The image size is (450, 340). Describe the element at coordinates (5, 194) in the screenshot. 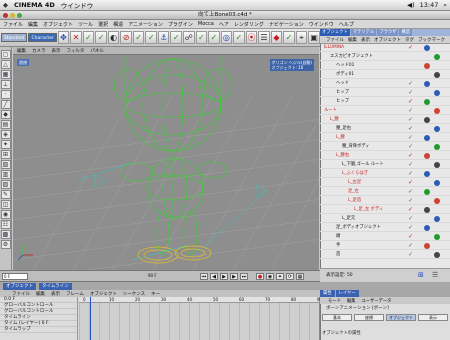

I see `brush-icon: ✎` at that location.